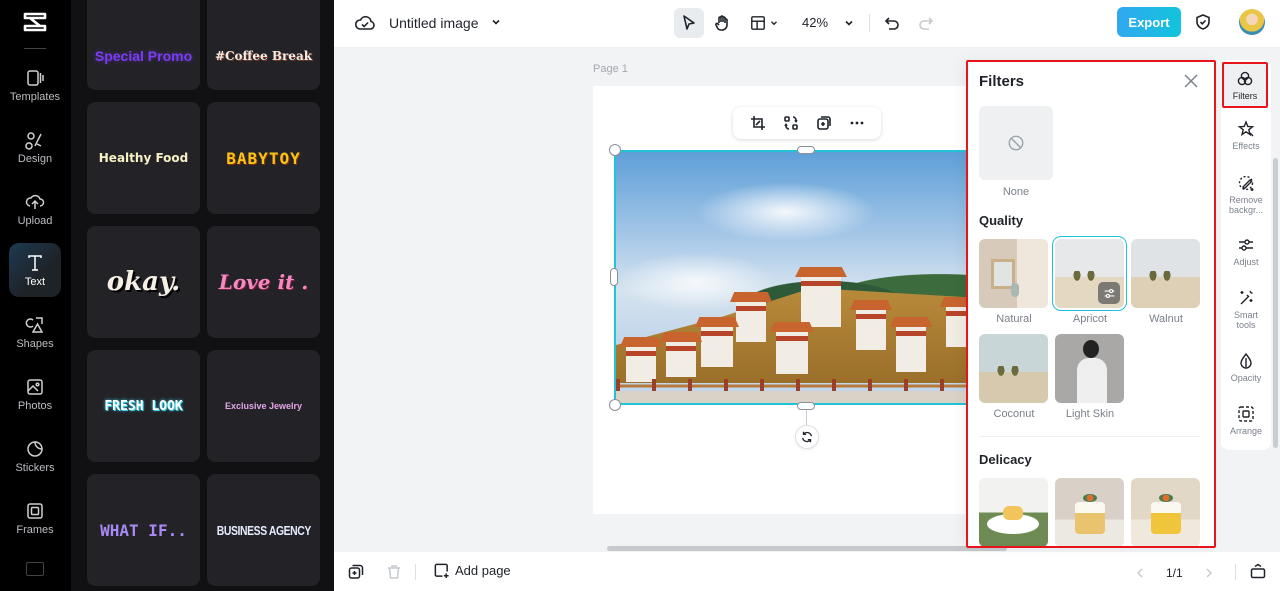  What do you see at coordinates (806, 418) in the screenshot?
I see `rotate-connector` at bounding box center [806, 418].